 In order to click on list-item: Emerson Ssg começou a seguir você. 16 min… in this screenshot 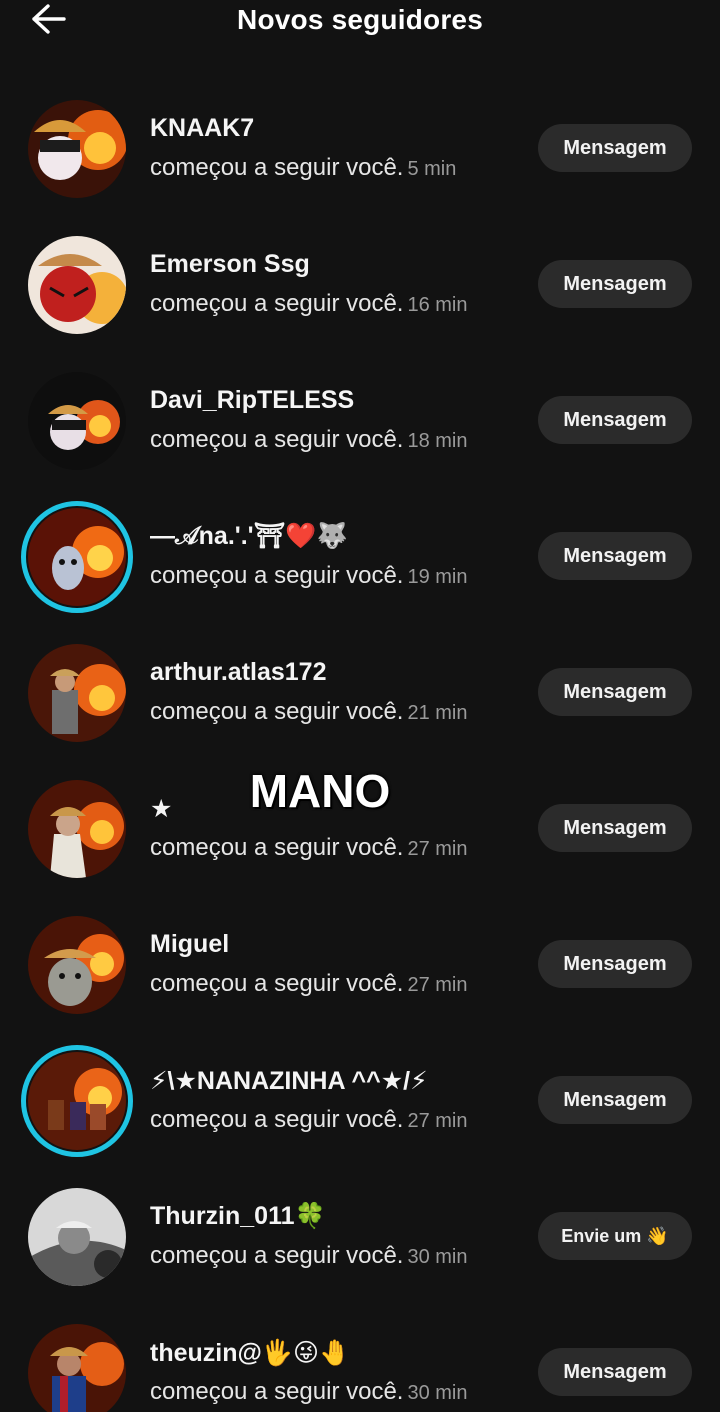, I will do `click(360, 304)`.